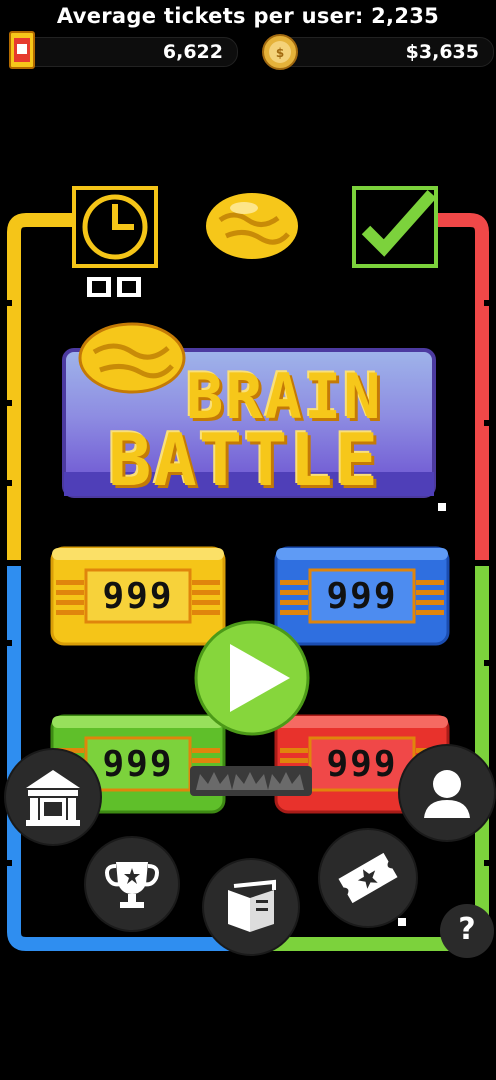  I want to click on yellow-pad-score: 999, so click(138, 596).